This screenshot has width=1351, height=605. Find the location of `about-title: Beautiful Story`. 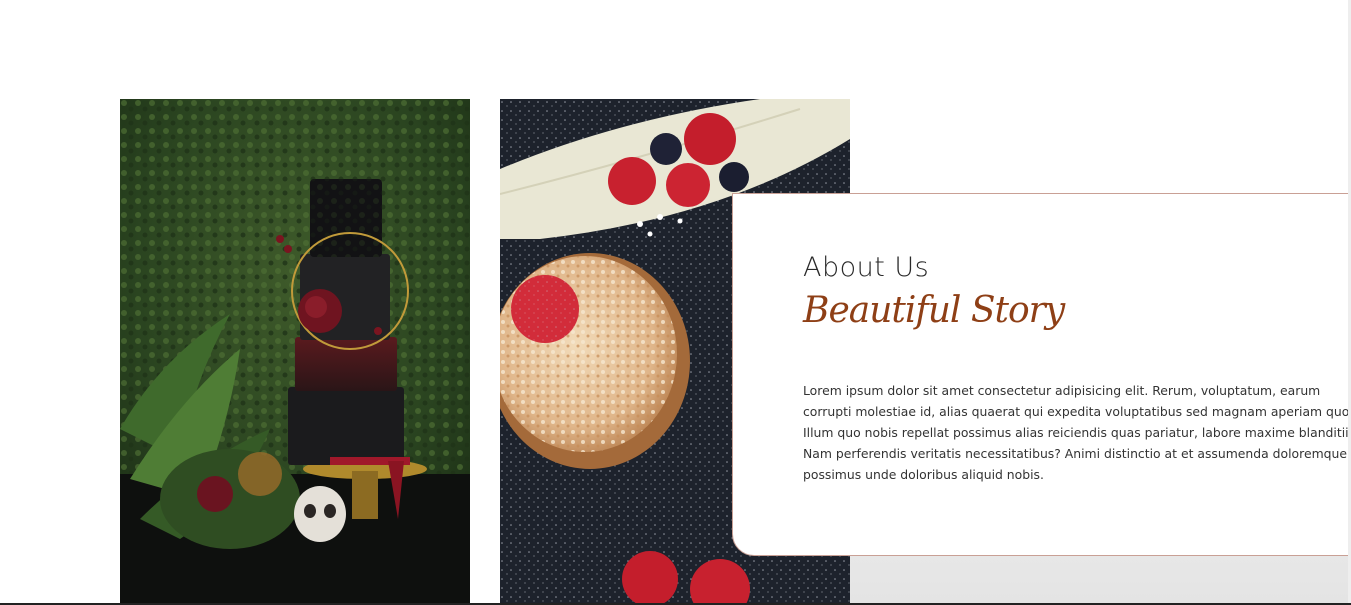

about-title: Beautiful Story is located at coordinates (934, 310).